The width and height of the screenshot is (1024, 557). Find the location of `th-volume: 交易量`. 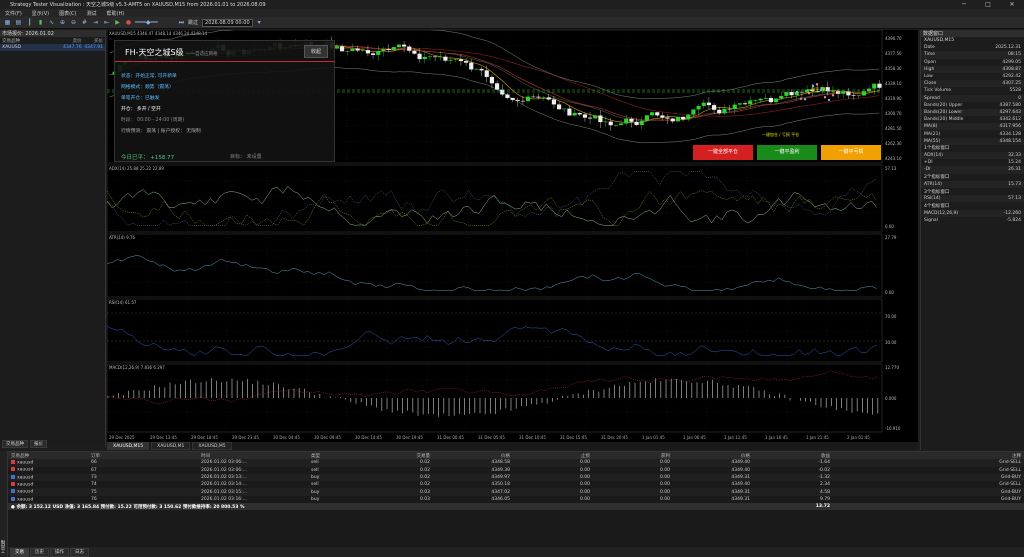

th-volume: 交易量 is located at coordinates (410, 456).